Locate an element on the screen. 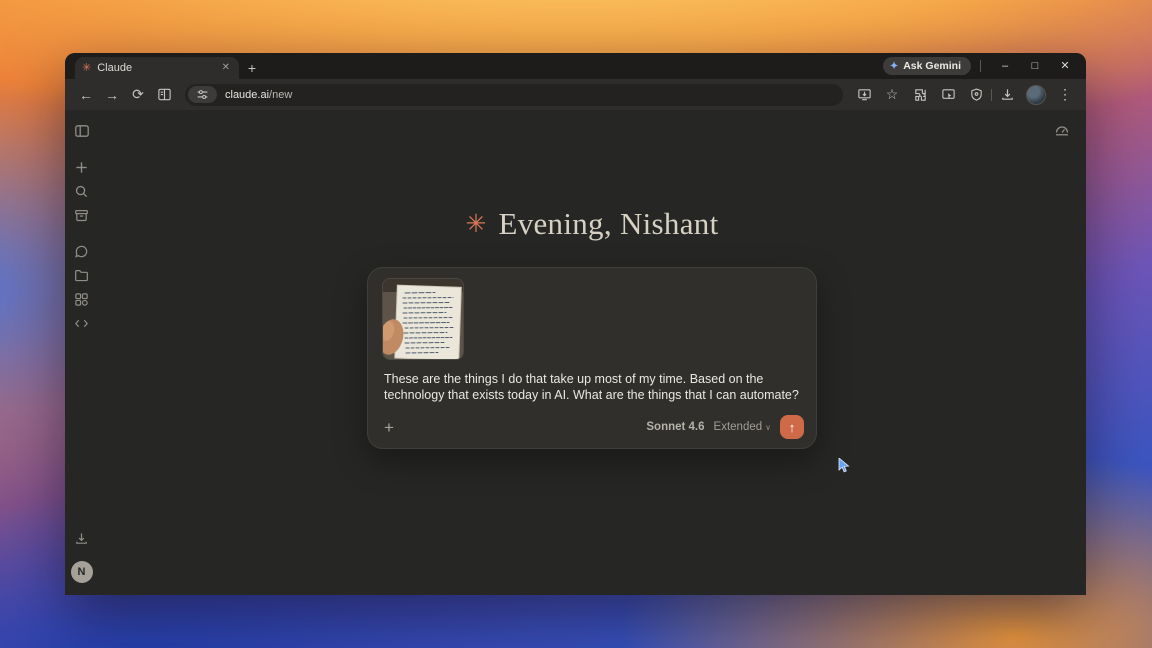 The width and height of the screenshot is (1152, 648). downloads-button is located at coordinates (1007, 95).